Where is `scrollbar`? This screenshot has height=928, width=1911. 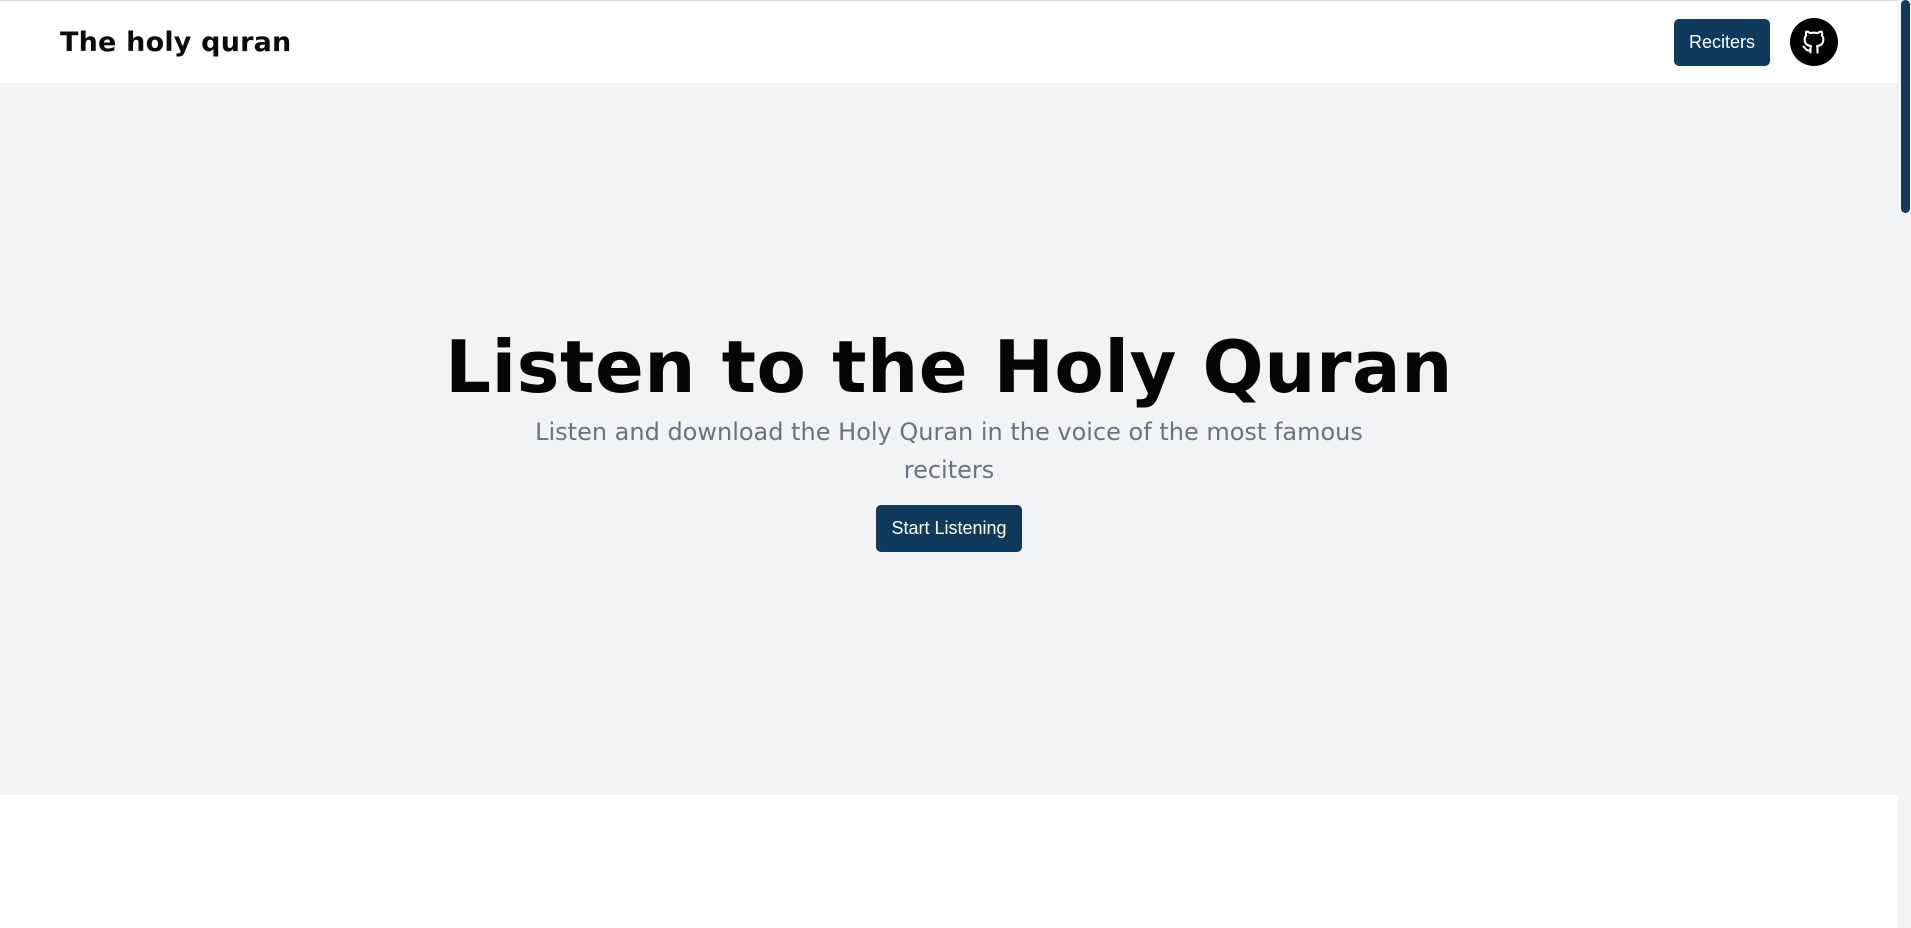 scrollbar is located at coordinates (1904, 464).